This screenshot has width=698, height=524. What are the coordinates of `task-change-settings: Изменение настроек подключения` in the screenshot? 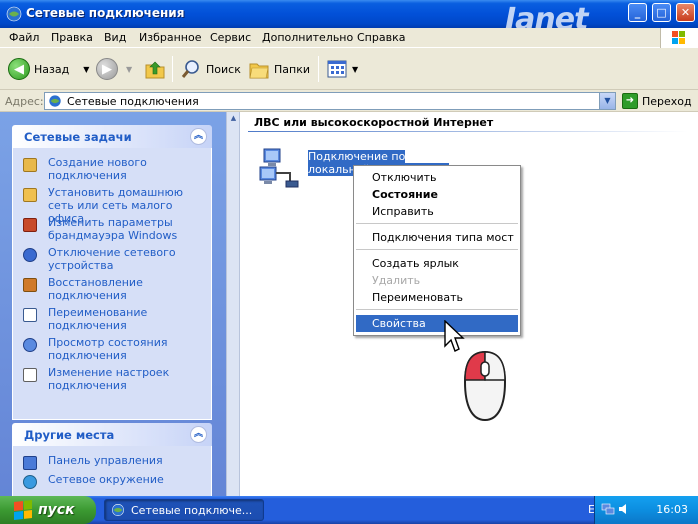 It's located at (112, 381).